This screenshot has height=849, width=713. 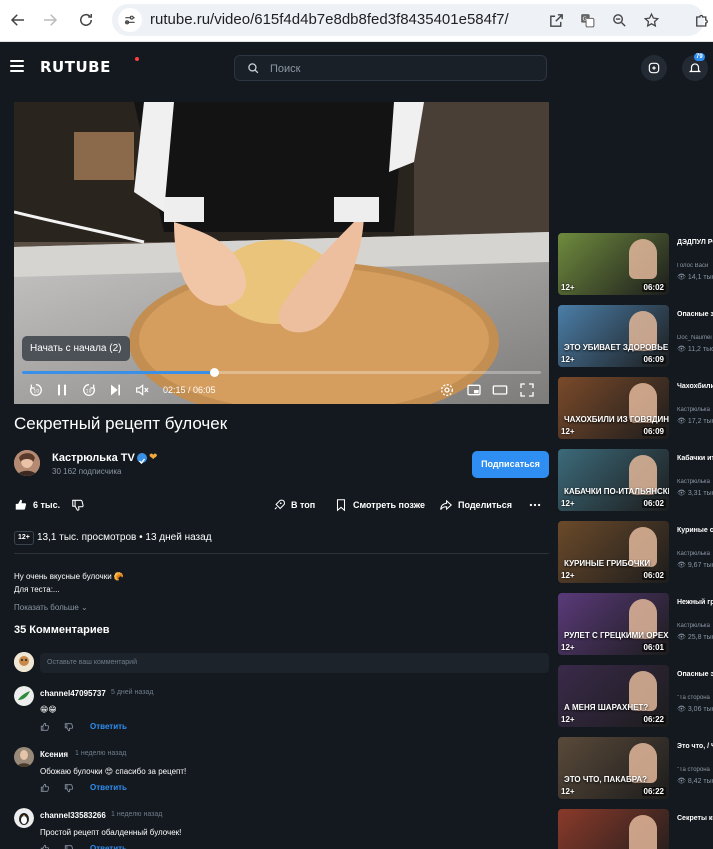 I want to click on pause-button, so click(x=62, y=390).